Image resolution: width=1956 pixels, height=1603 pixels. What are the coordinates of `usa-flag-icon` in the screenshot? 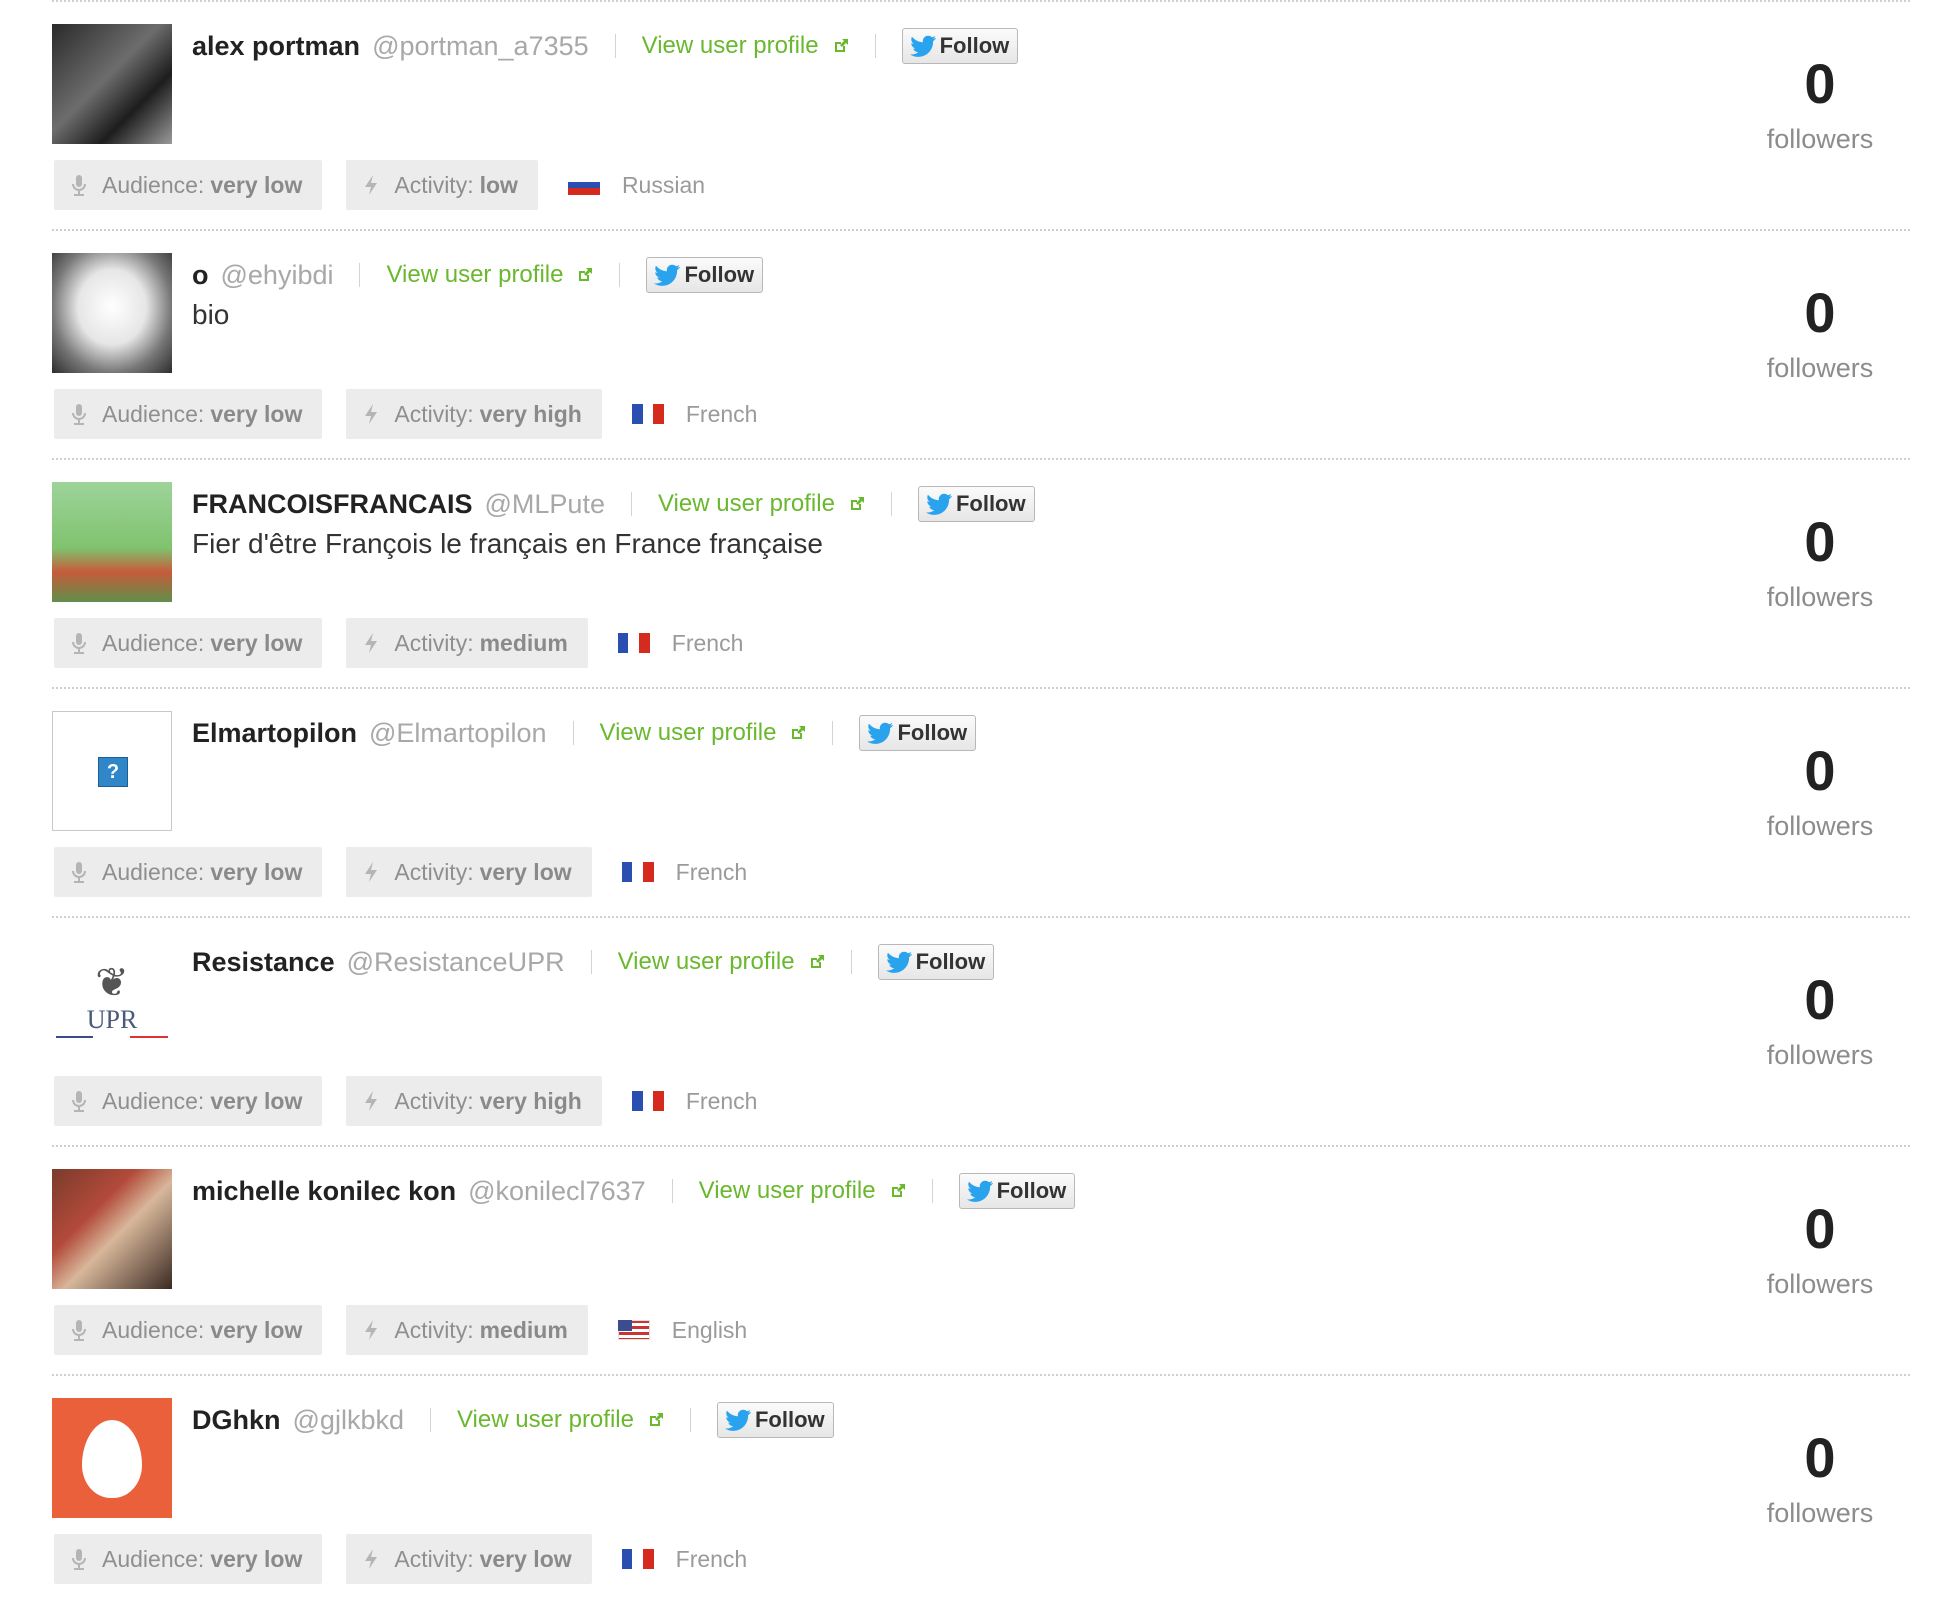 It's located at (633, 1330).